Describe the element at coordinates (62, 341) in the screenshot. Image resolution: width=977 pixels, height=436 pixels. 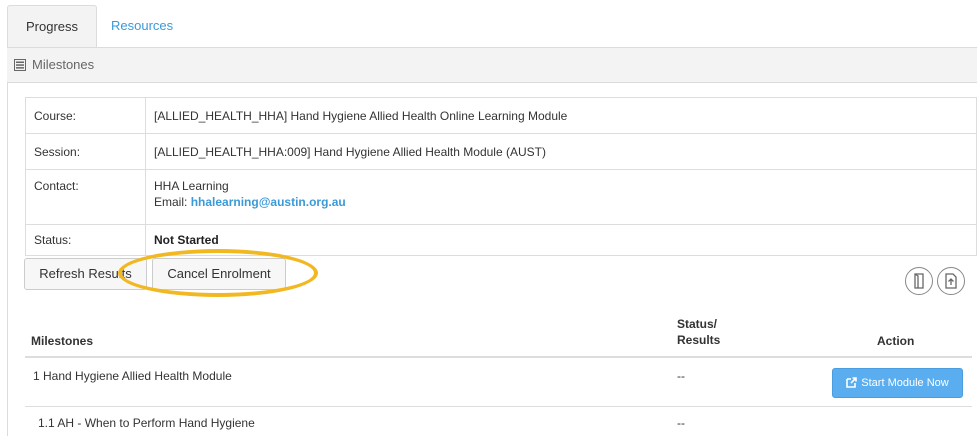
I see `header-milestones: Milestones` at that location.